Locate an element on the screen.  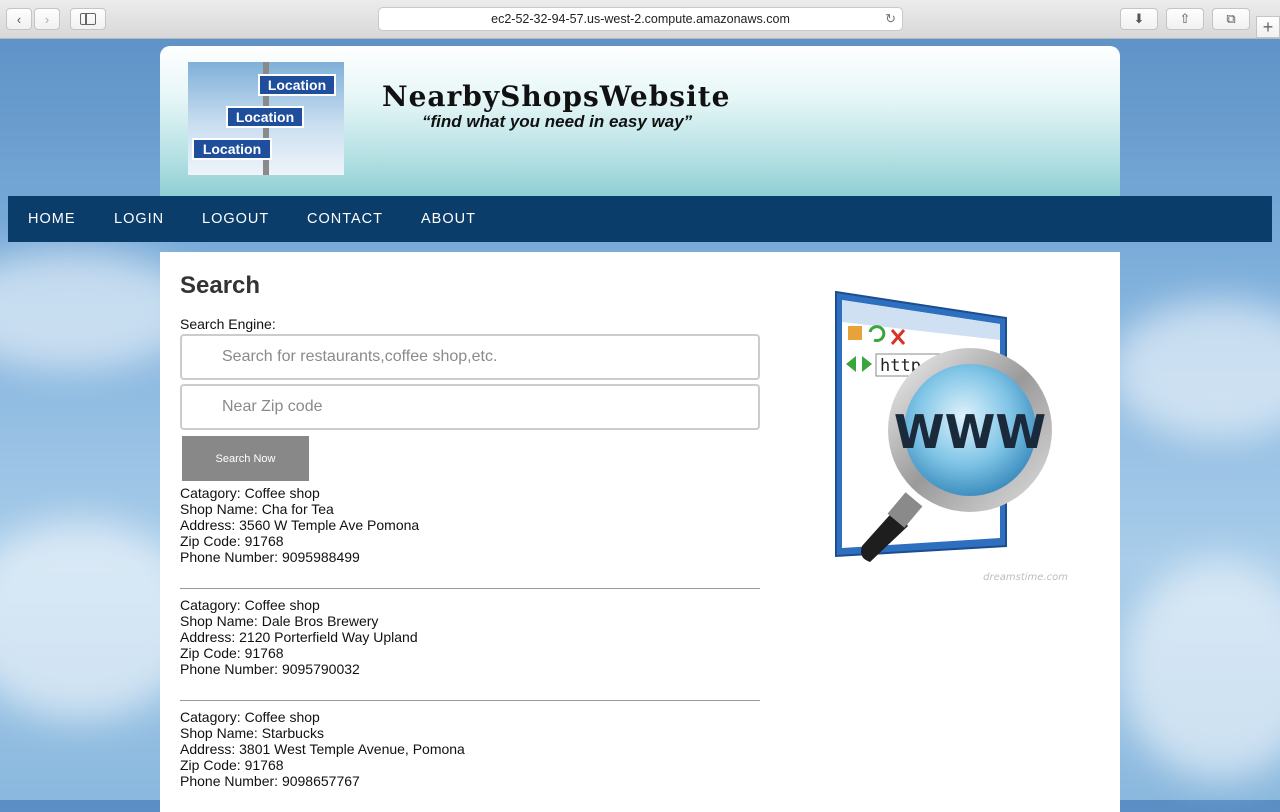
forward-button: › is located at coordinates (47, 19).